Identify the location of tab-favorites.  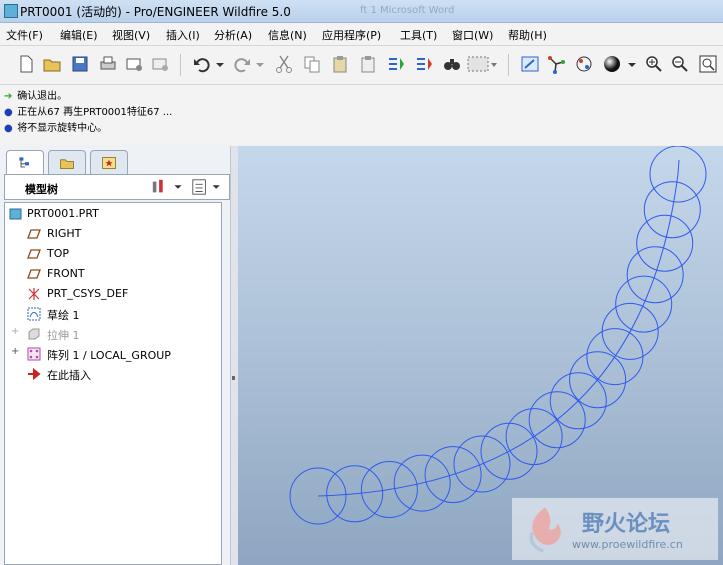
(109, 162).